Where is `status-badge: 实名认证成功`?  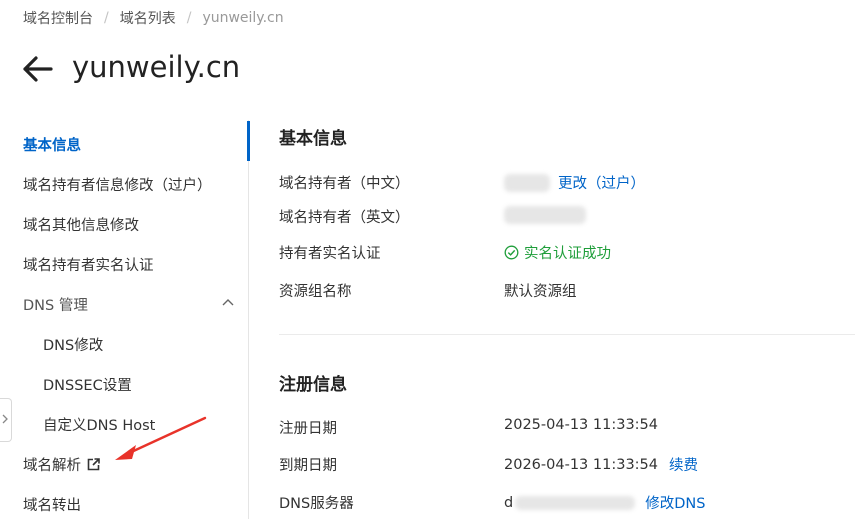
status-badge: 实名认证成功 is located at coordinates (557, 252).